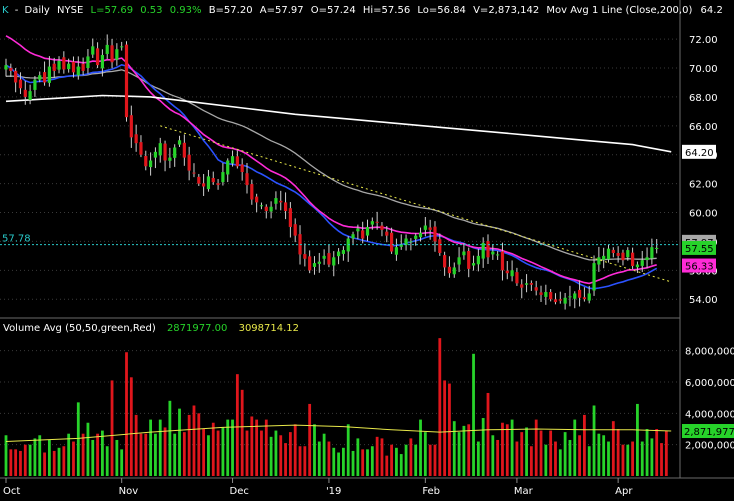  Describe the element at coordinates (386, 10) in the screenshot. I see `header-high: Hi=57.56` at that location.